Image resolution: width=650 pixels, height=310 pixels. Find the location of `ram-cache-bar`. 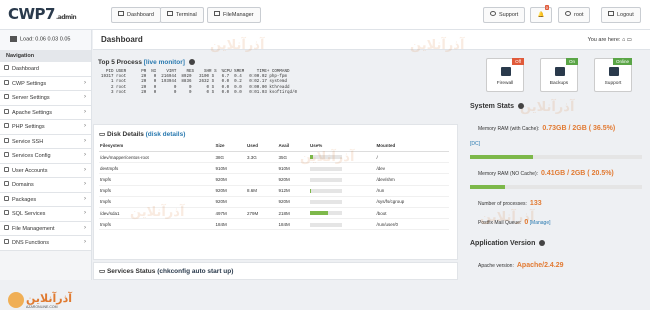

ram-cache-bar is located at coordinates (556, 157).